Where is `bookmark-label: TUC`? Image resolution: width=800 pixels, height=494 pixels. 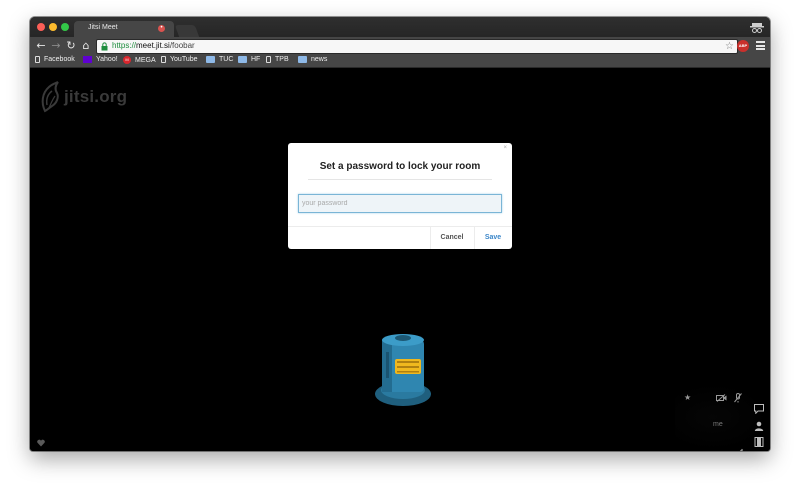 bookmark-label: TUC is located at coordinates (226, 59).